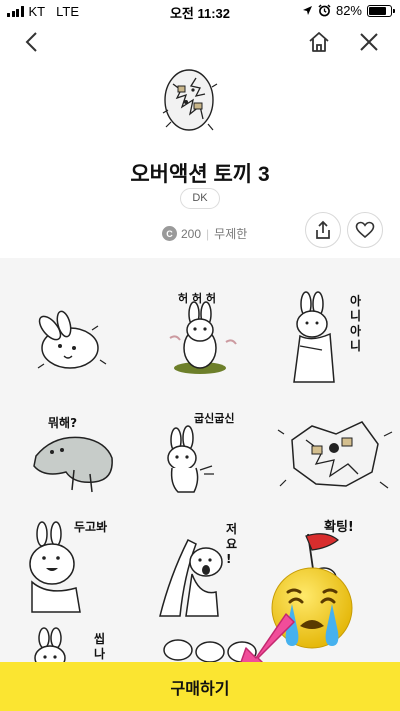  I want to click on close-button, so click(369, 42).